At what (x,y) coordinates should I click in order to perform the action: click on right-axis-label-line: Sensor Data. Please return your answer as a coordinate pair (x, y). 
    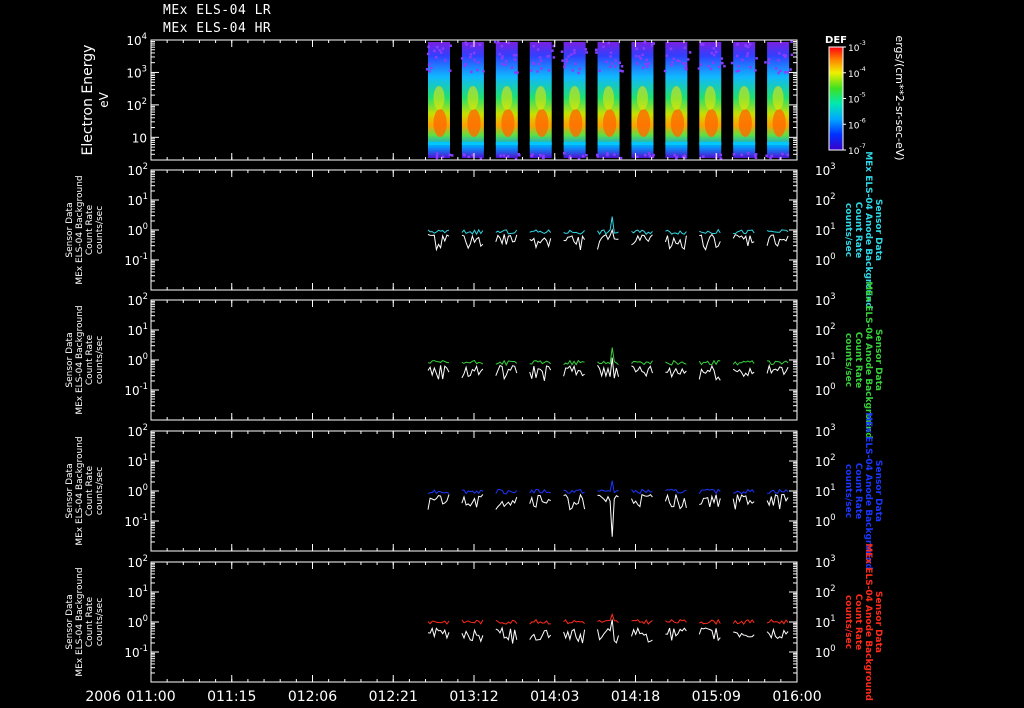
    Looking at the image, I should click on (878, 491).